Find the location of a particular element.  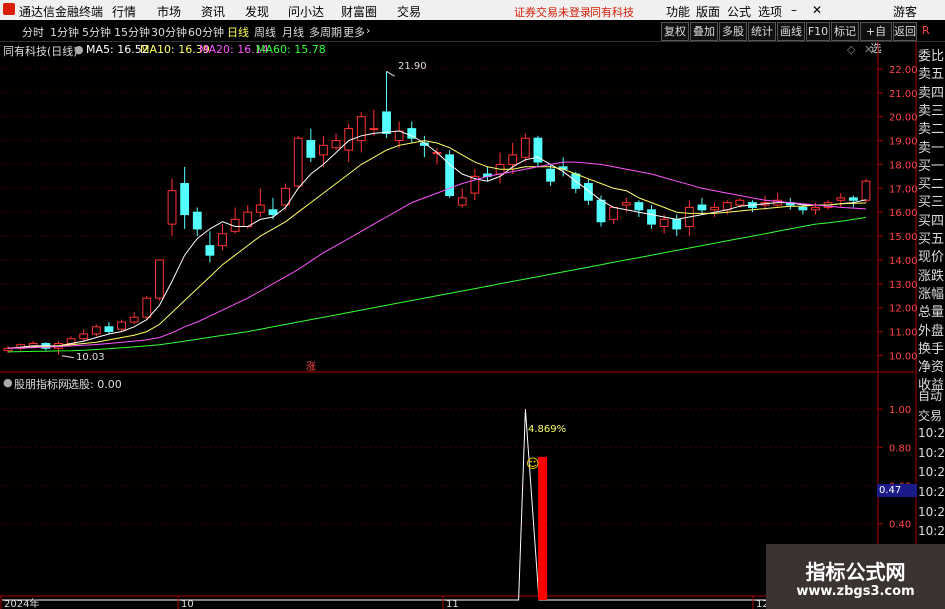

indicator-settings-icon: ● is located at coordinates (8, 382).